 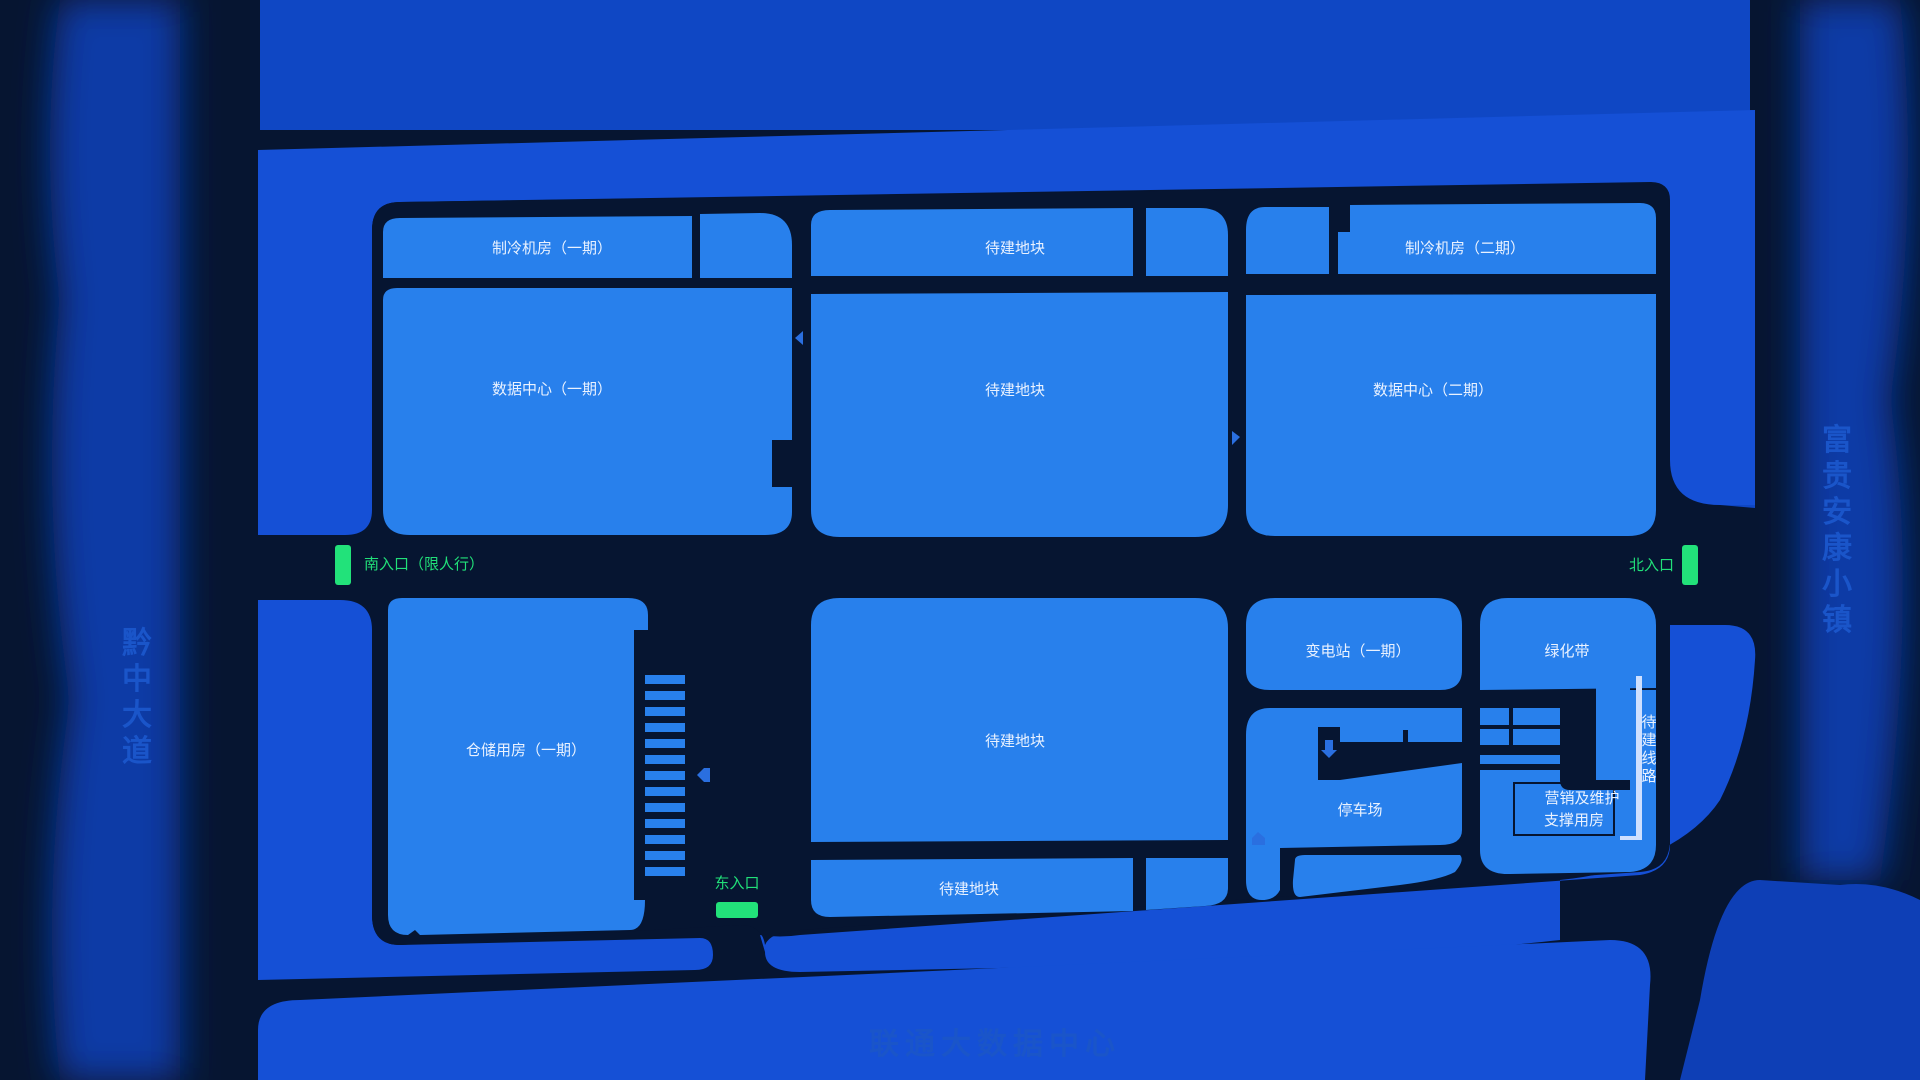 What do you see at coordinates (1566, 651) in the screenshot?
I see `label-greenbelt: 绿化带` at bounding box center [1566, 651].